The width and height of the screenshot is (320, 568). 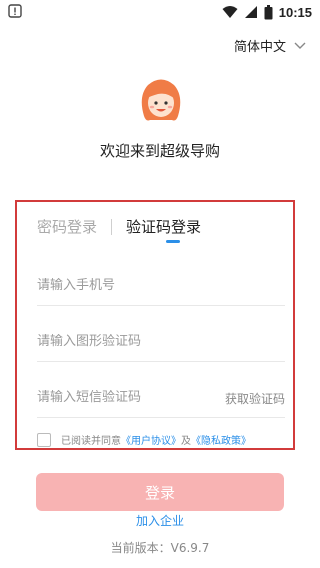 I want to click on join-enterprise-link: 加入企业, so click(x=160, y=520).